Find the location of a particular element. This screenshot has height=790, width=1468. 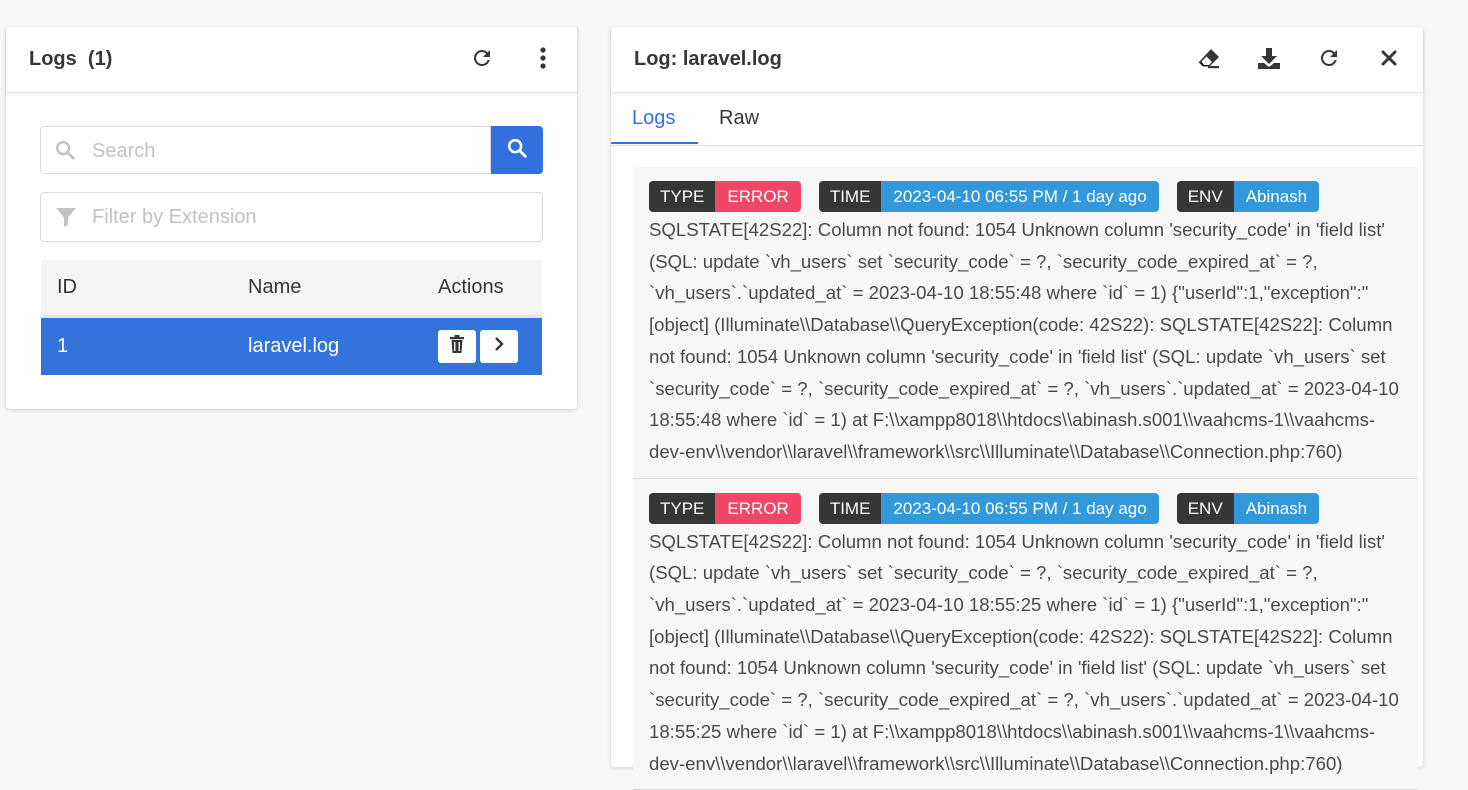

logs-count: (1) is located at coordinates (100, 59).